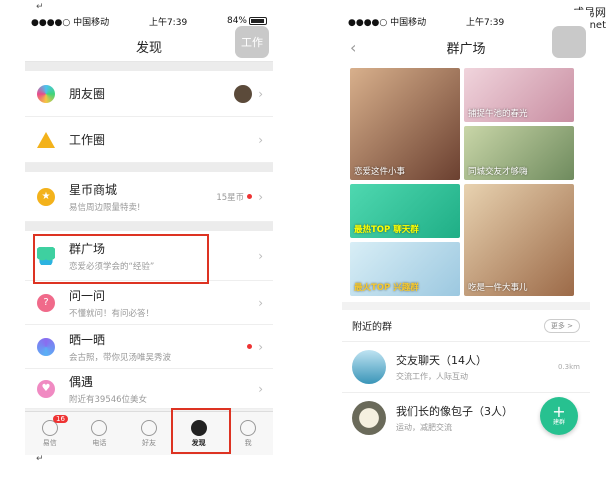 This screenshot has width=612, height=489. Describe the element at coordinates (248, 427) in the screenshot. I see `me-icon` at that location.